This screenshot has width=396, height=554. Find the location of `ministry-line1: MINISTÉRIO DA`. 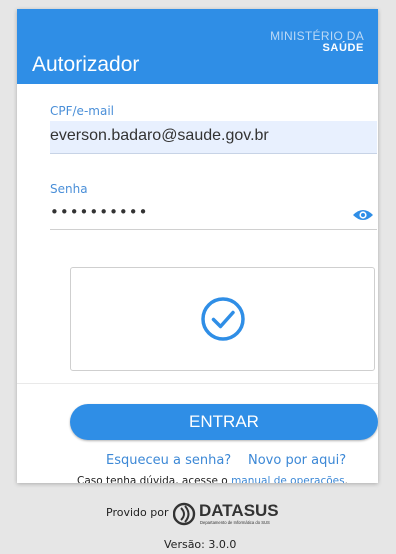

ministry-line1: MINISTÉRIO DA is located at coordinates (317, 36).